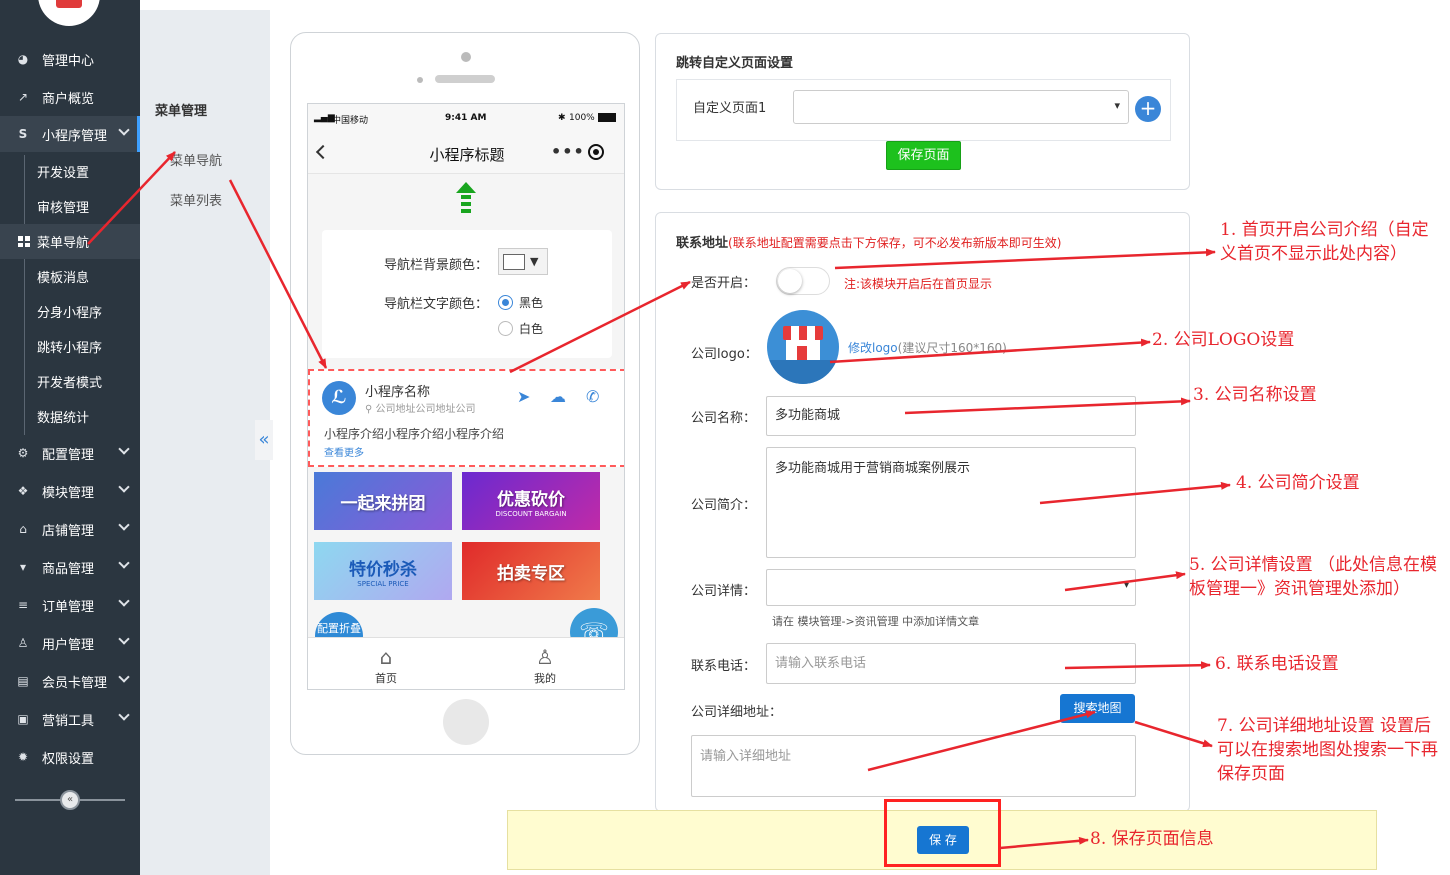  What do you see at coordinates (436, 304) in the screenshot?
I see `nav-text-label: 导航栏文字颜色：` at bounding box center [436, 304].